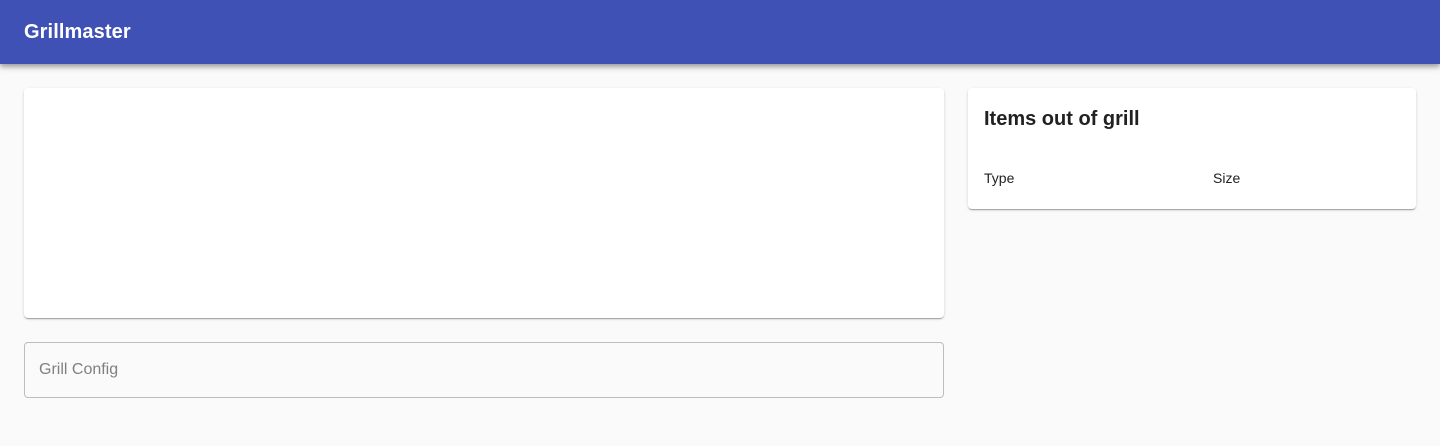  I want to click on app-title: Grillmaster, so click(77, 31).